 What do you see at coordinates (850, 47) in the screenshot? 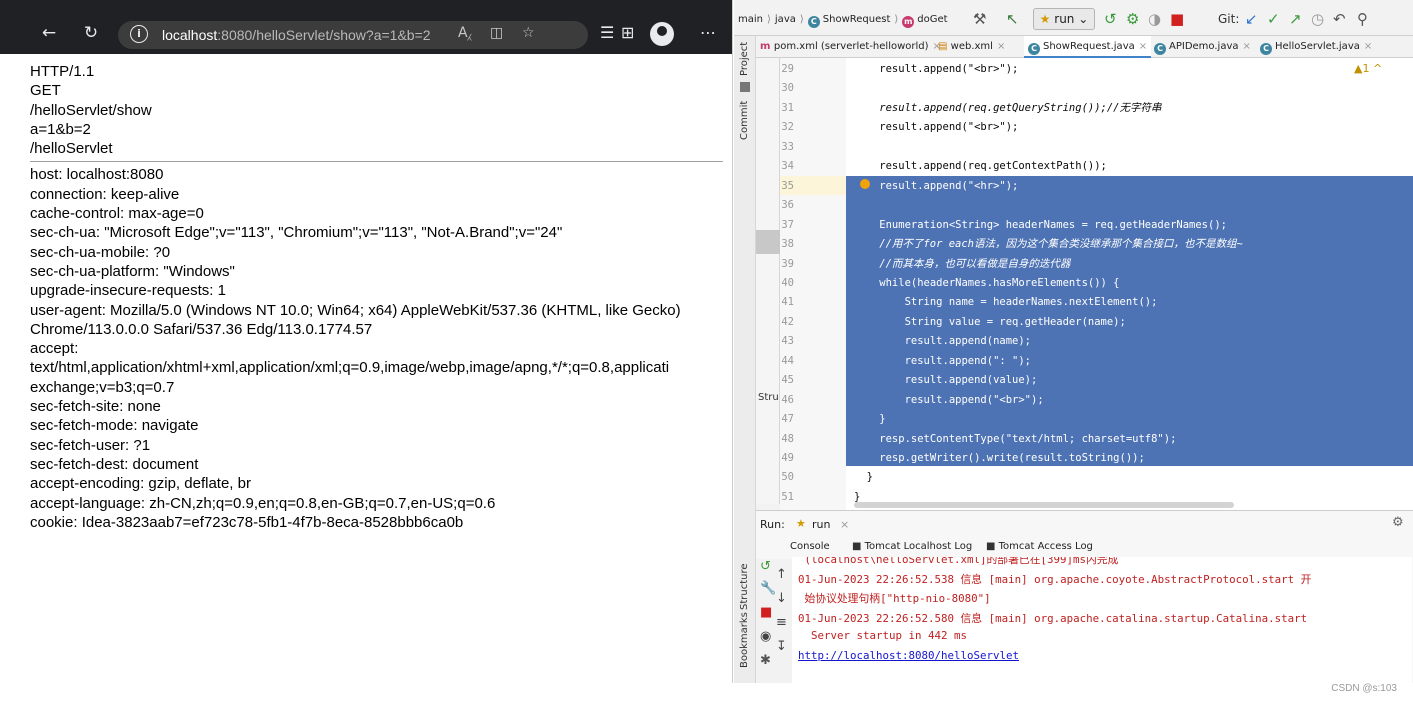
I see `tab-0: m pom.xml (serverlet-helloworld) ×` at bounding box center [850, 47].